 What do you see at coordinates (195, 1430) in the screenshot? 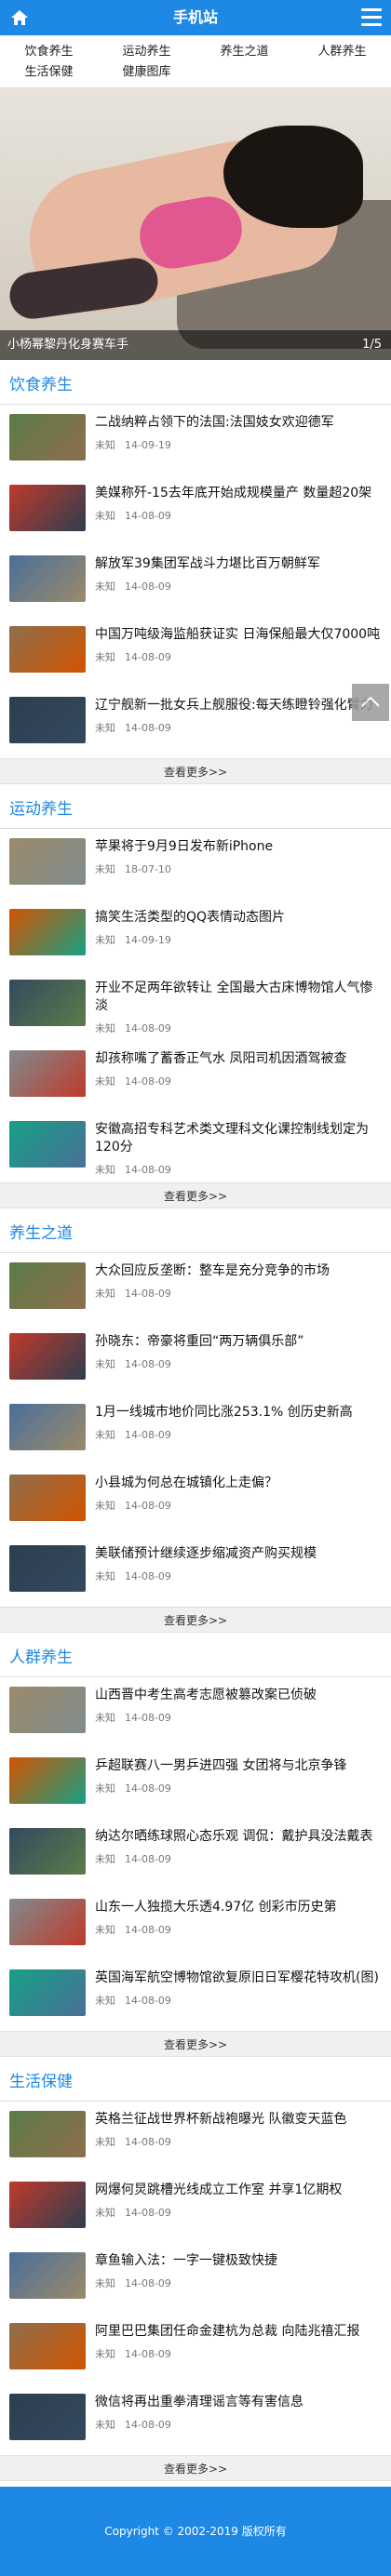
I see `list-item: 1月一线城市地价同比涨253.1% 创历史新高 未知 14-08-09` at bounding box center [195, 1430].